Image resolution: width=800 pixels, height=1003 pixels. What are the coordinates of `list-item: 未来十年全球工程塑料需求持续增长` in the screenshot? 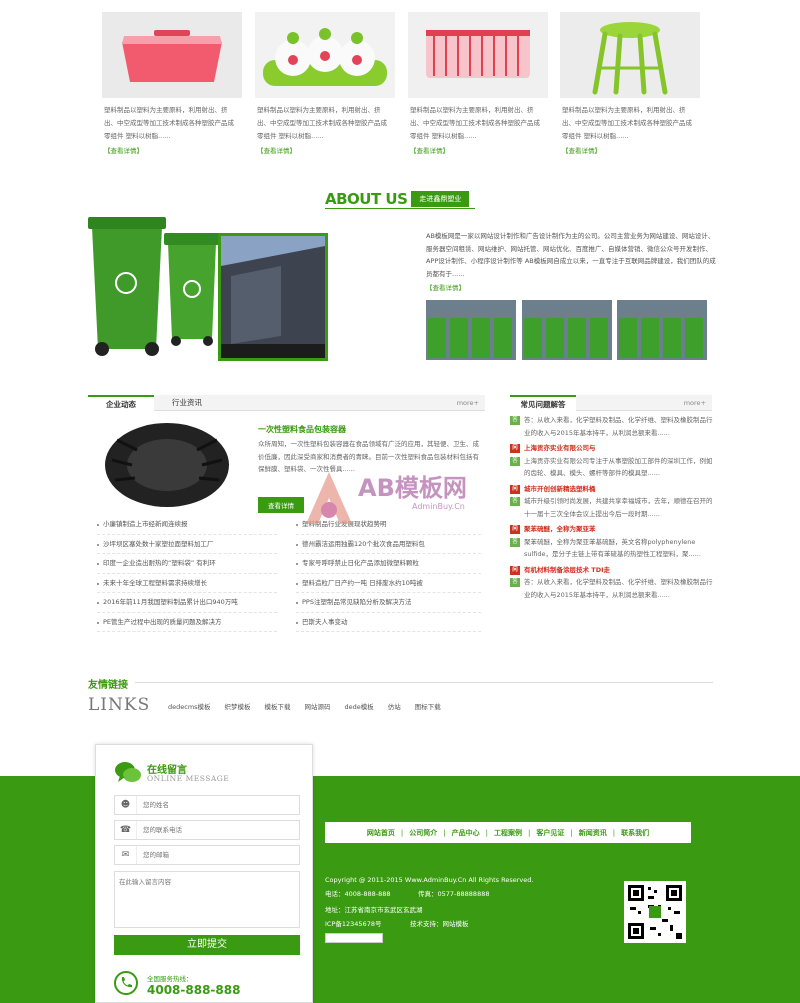 It's located at (187, 583).